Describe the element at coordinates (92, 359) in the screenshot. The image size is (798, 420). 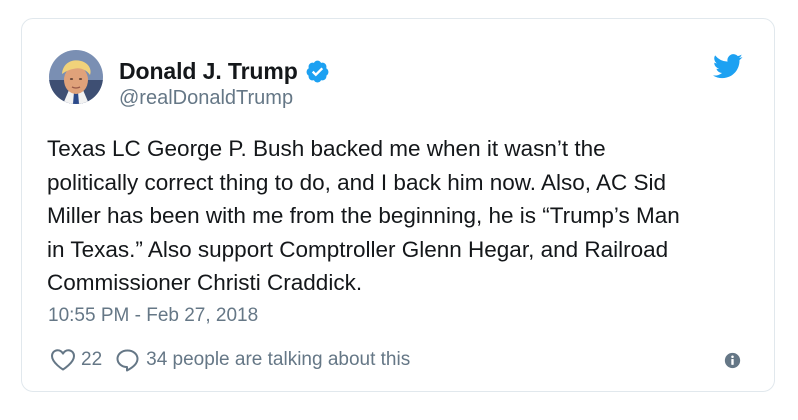
I see `like-count: 22` at that location.